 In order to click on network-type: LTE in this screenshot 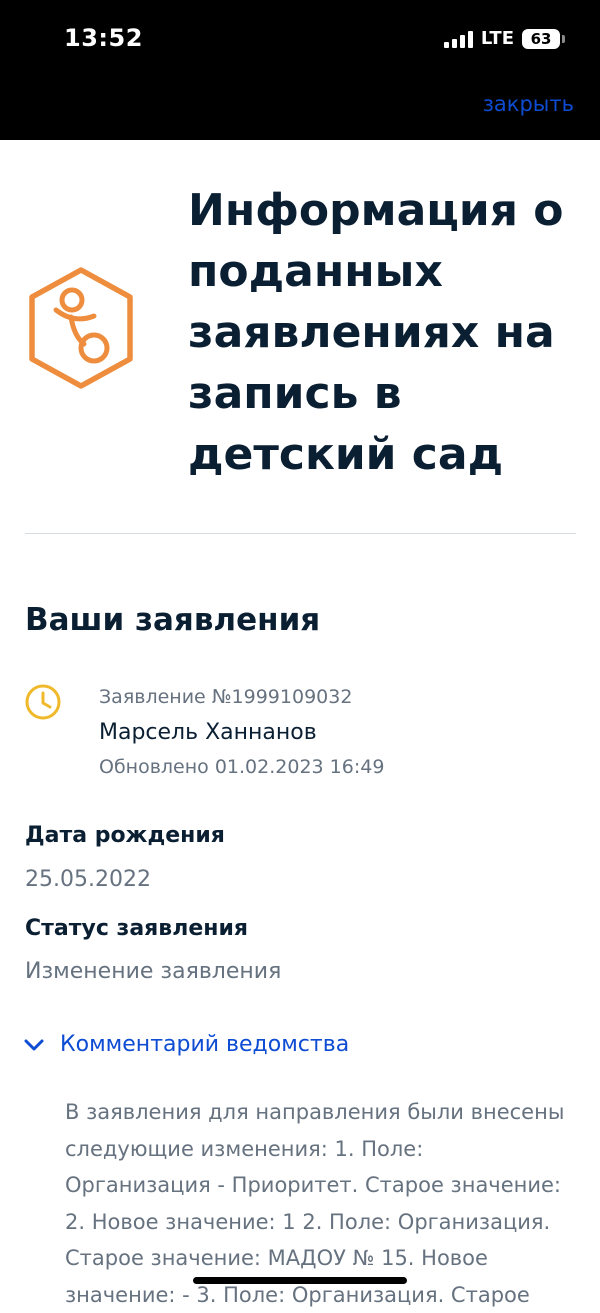, I will do `click(497, 38)`.